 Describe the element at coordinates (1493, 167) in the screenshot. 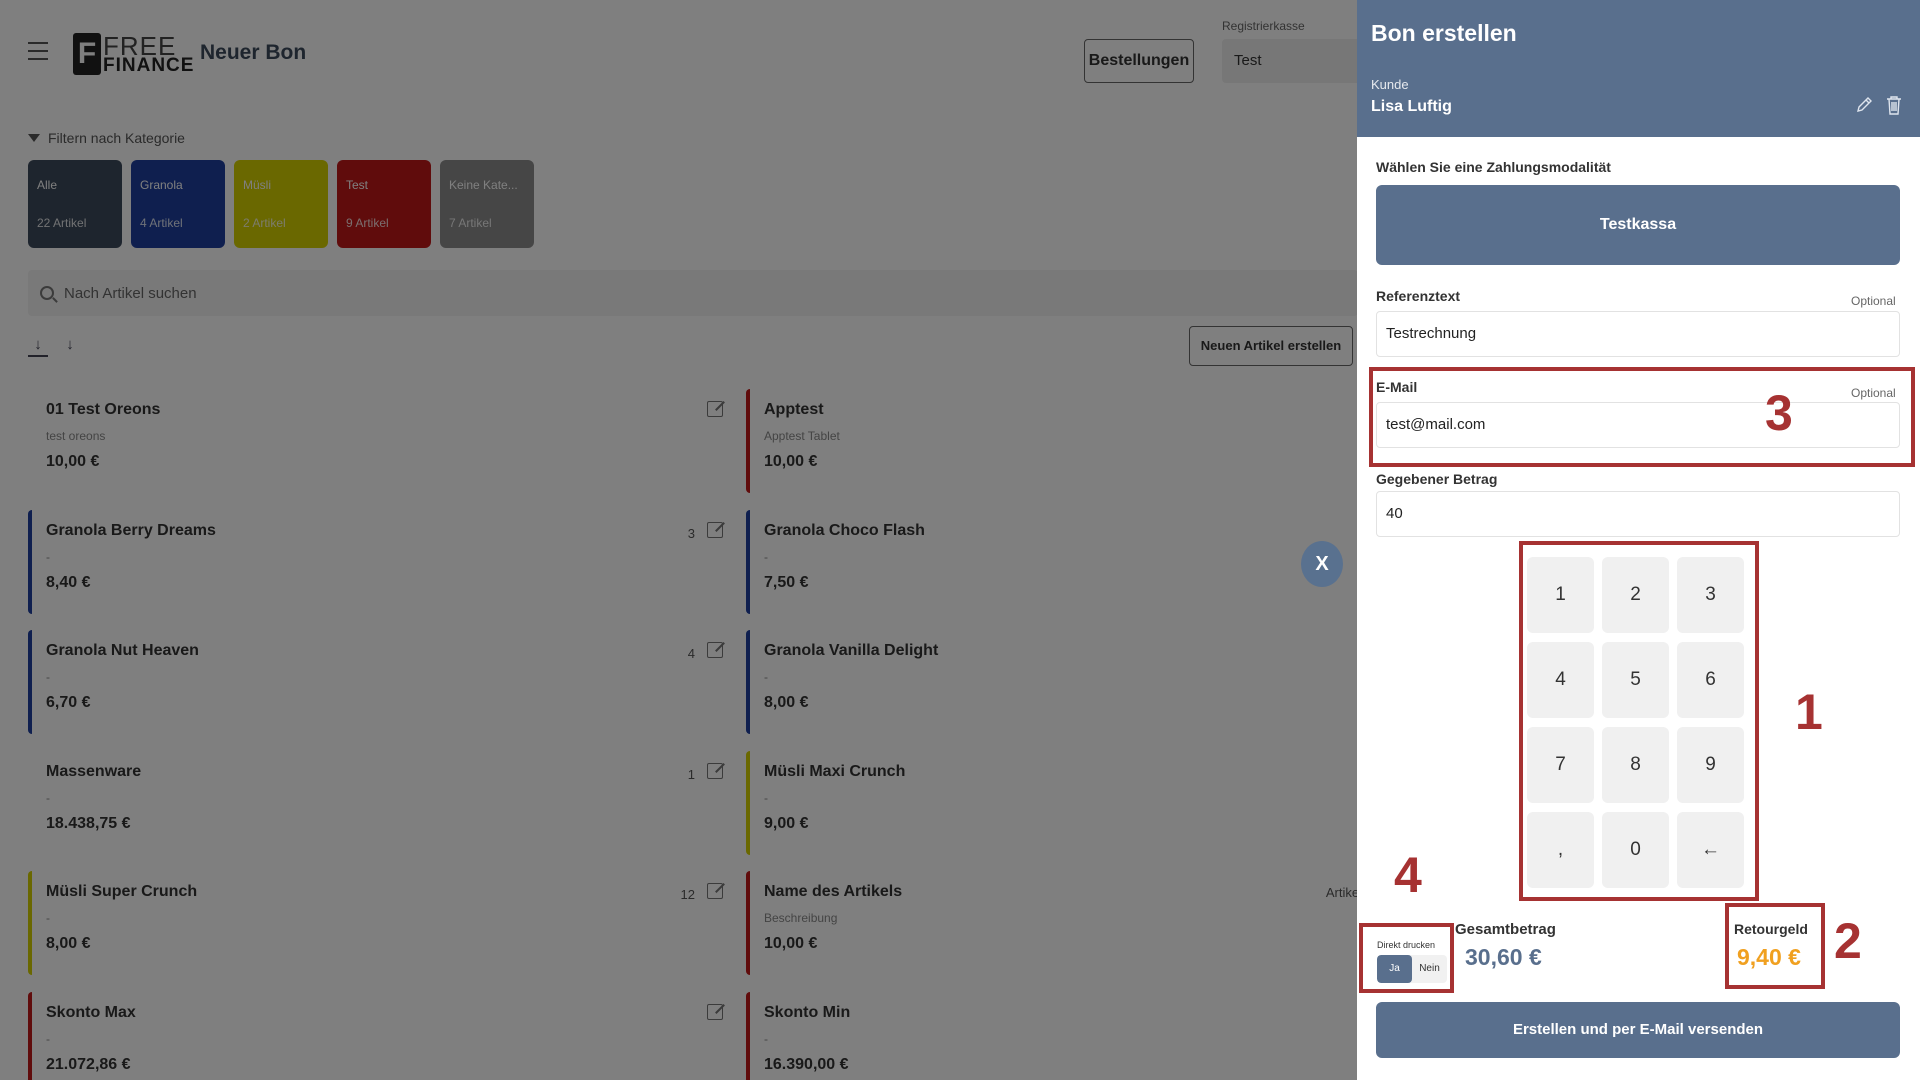

I see `payment-method-label: Wählen Sie eine Zahlungsmodalität` at that location.